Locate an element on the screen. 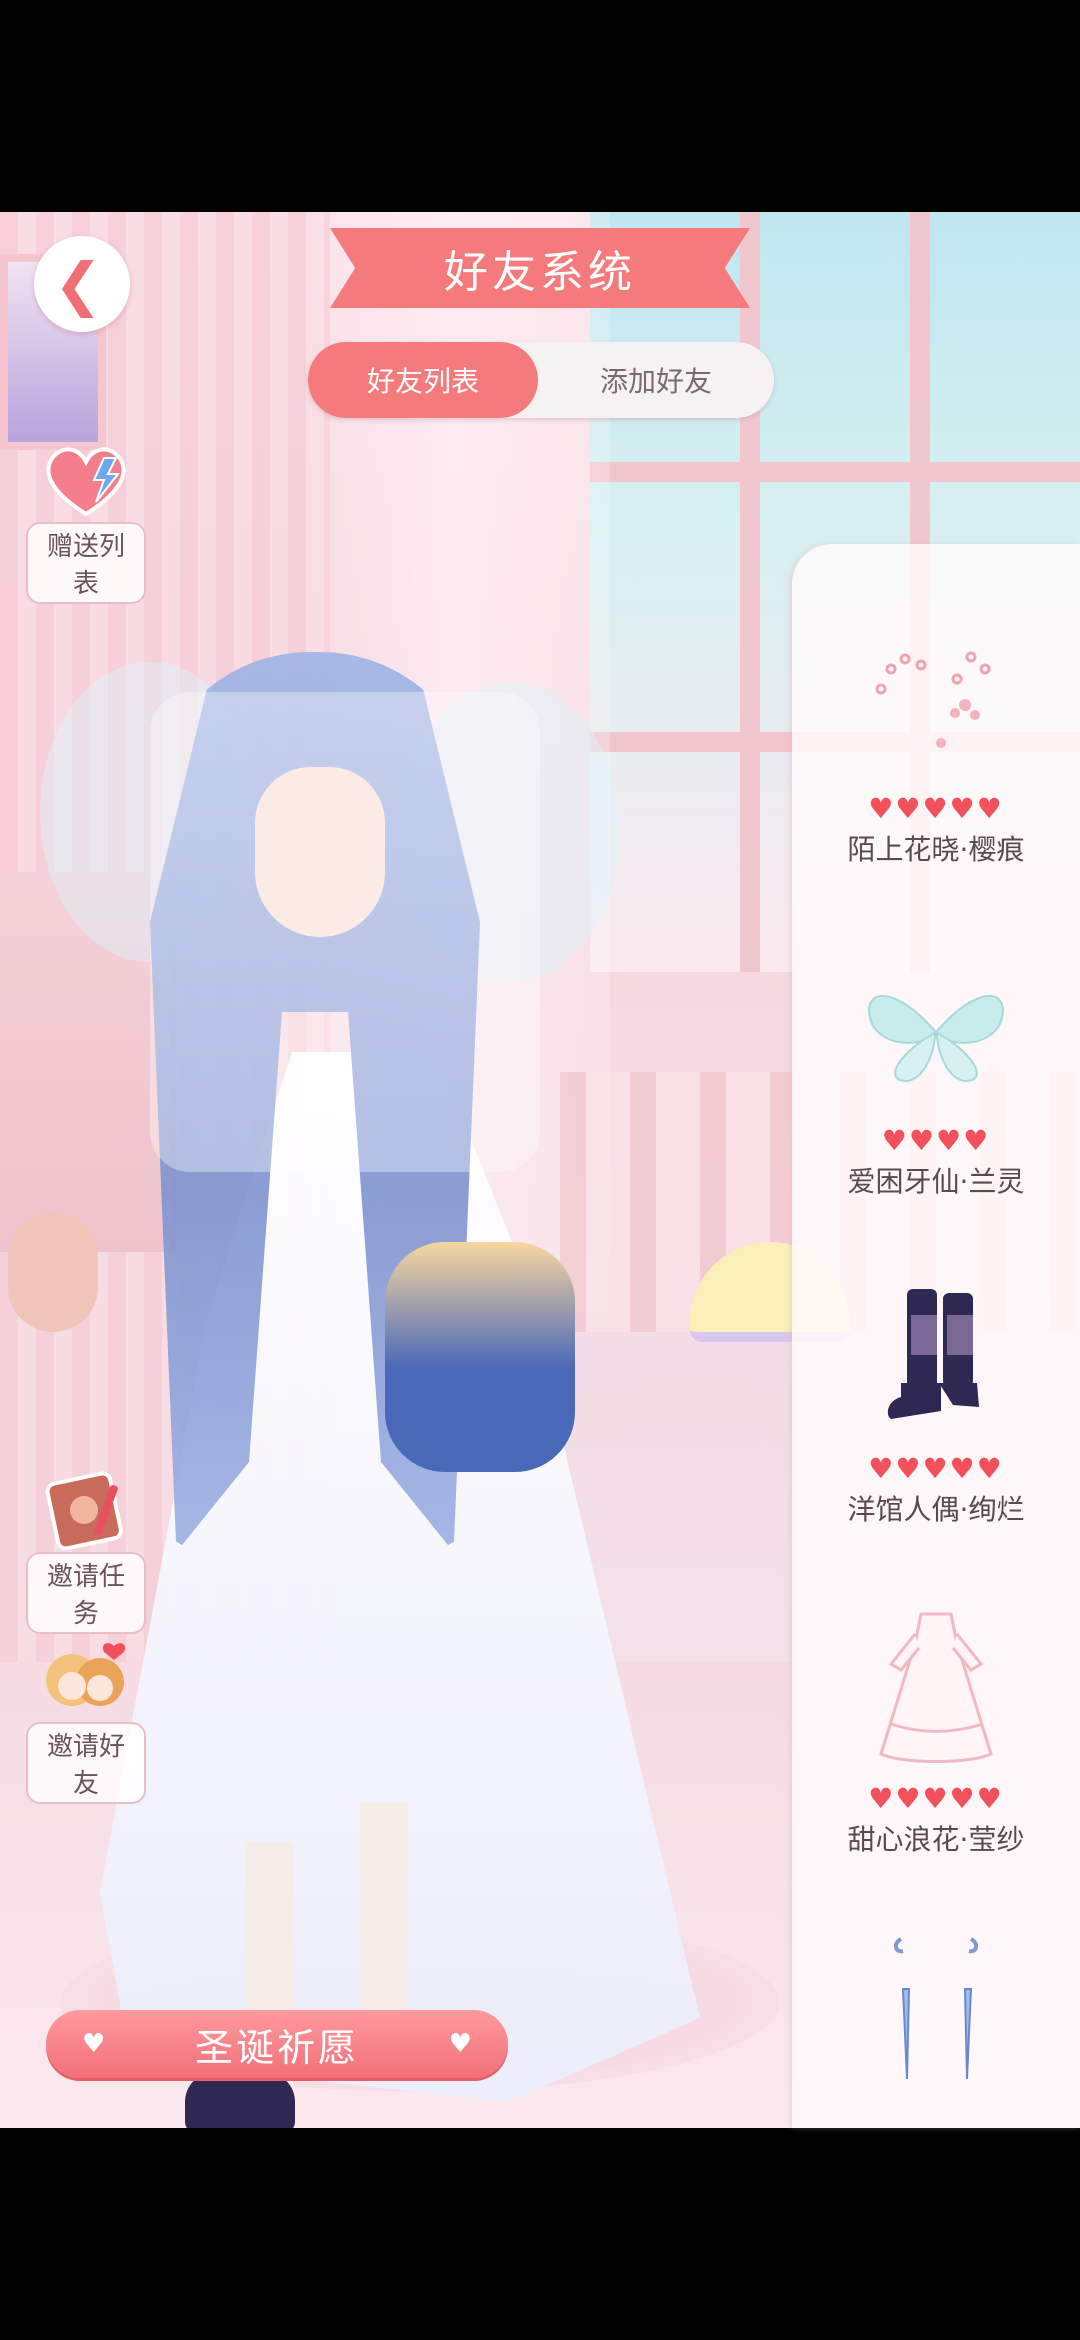 This screenshot has width=1080, height=2340. tab-add-friend: 添加好友 is located at coordinates (656, 380).